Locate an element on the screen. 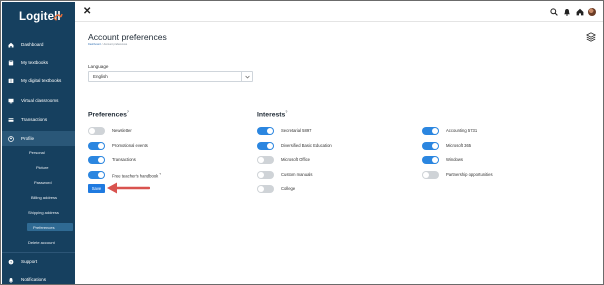 The image size is (604, 285). partnership-opportunities-toggle is located at coordinates (430, 175).